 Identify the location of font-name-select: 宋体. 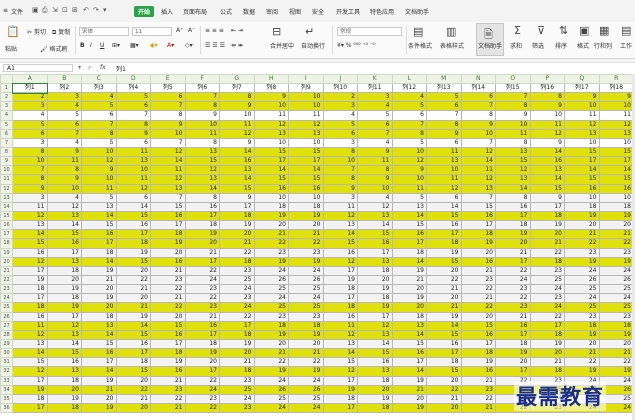
(104, 31).